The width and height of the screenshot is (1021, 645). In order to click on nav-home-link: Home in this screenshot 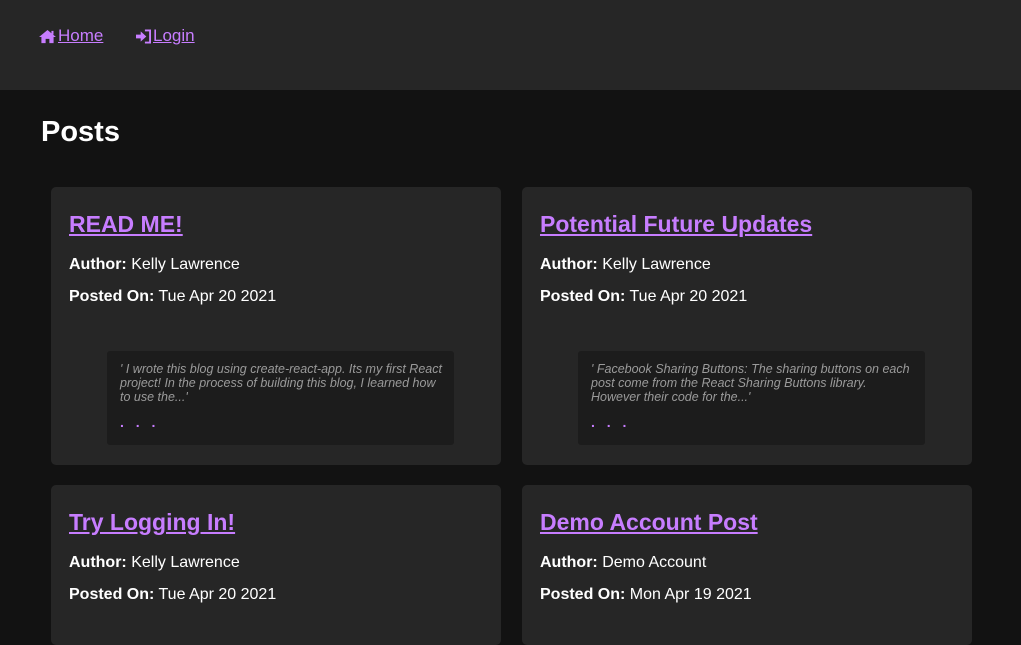, I will do `click(70, 36)`.